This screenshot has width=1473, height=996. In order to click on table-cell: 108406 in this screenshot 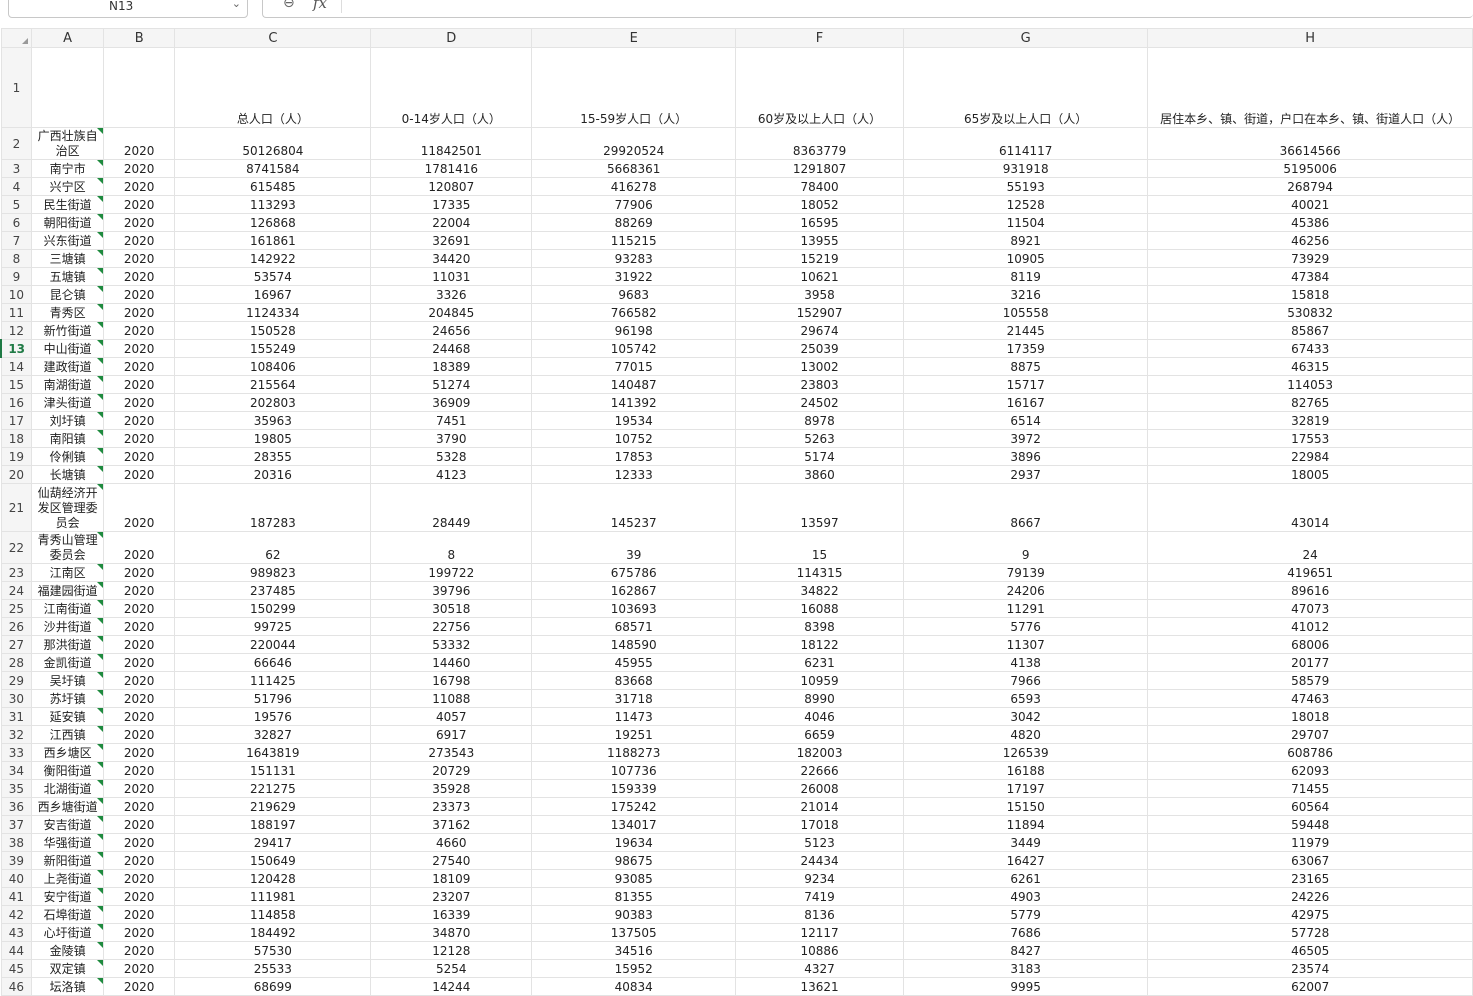, I will do `click(273, 366)`.